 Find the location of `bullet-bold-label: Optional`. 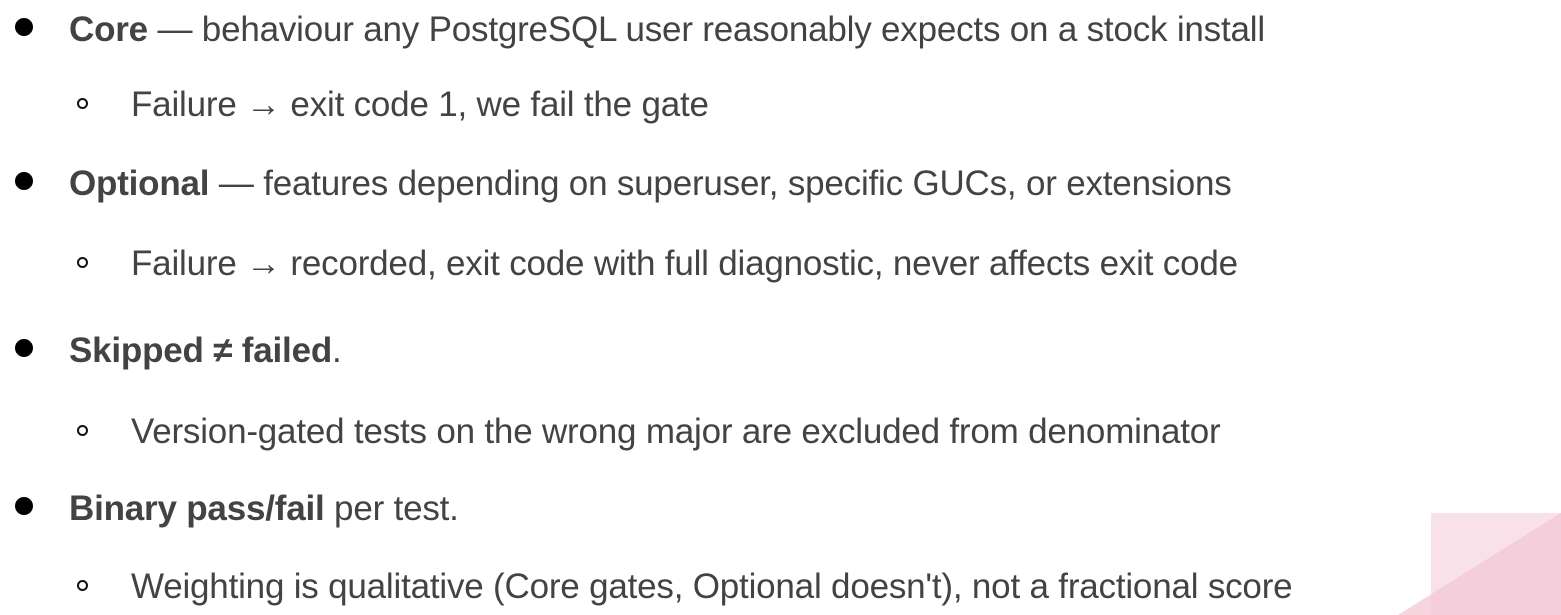

bullet-bold-label: Optional is located at coordinates (139, 183).